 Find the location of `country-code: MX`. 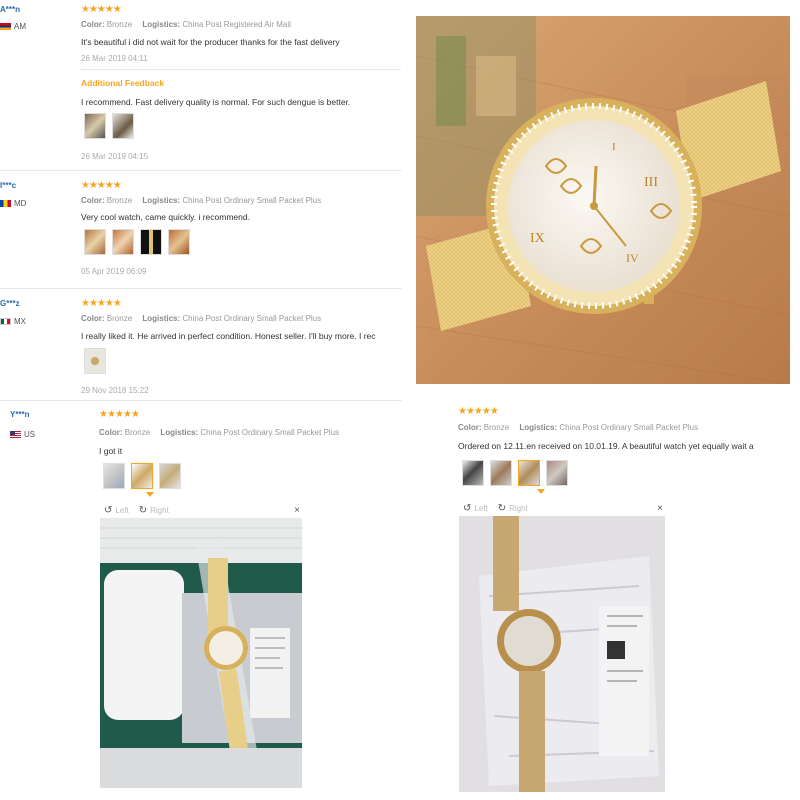

country-code: MX is located at coordinates (20, 321).